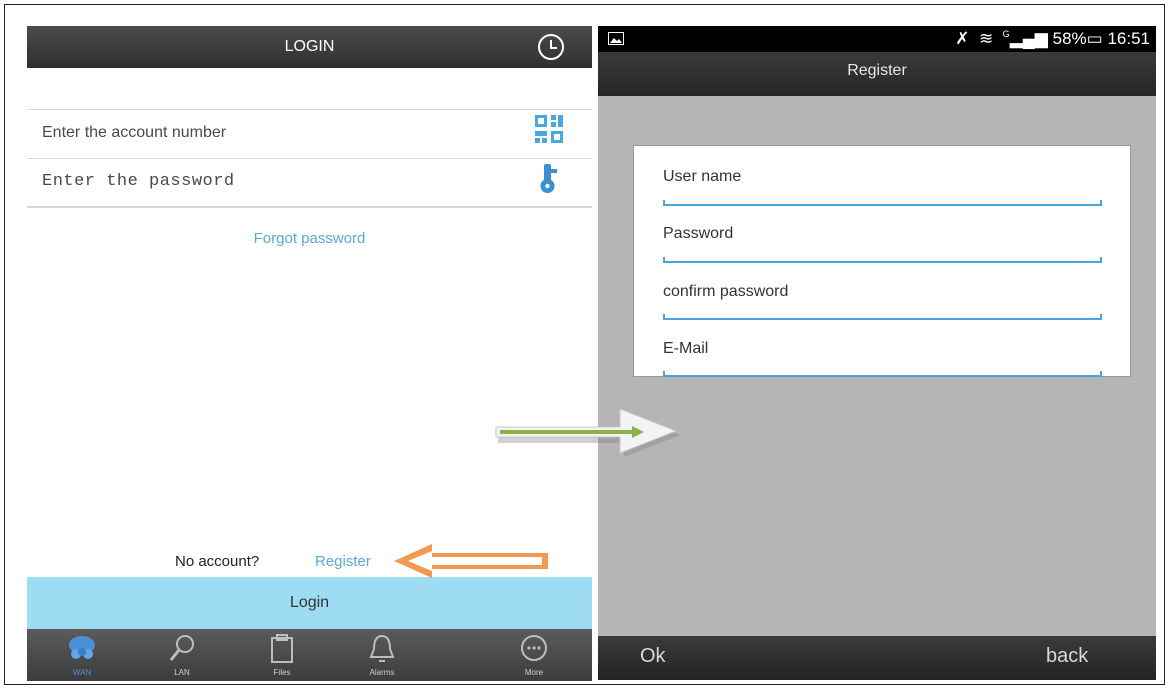 The width and height of the screenshot is (1171, 691). I want to click on gallery-icon, so click(616, 38).